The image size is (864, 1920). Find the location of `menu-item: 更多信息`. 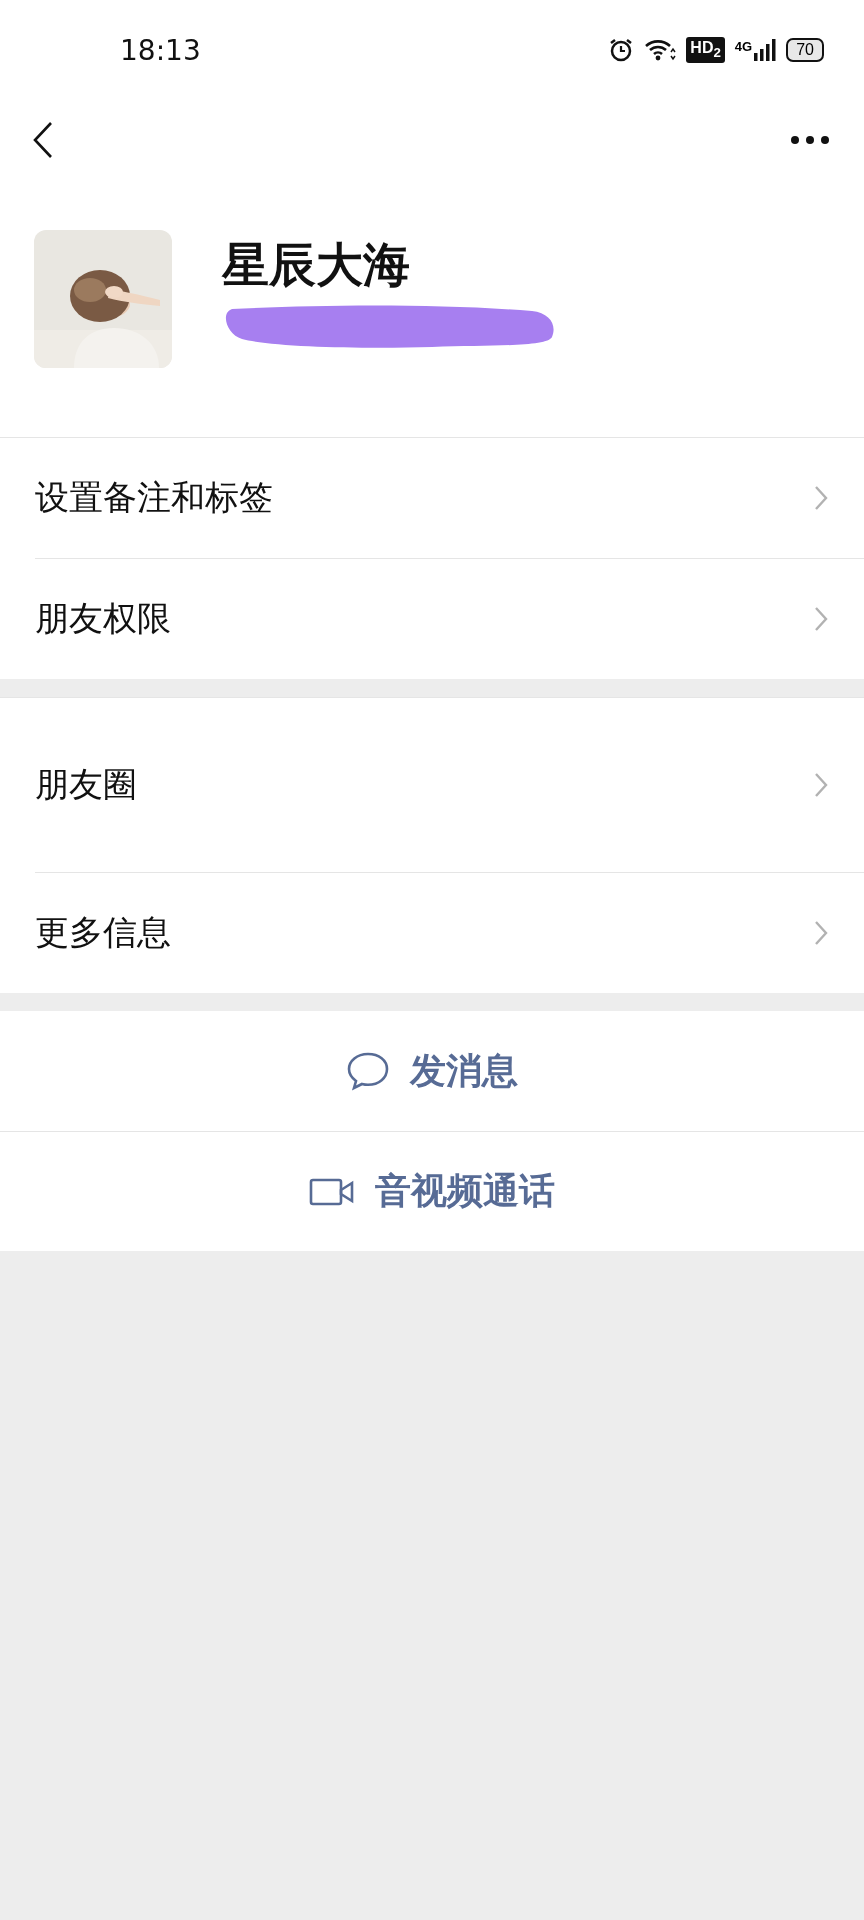

menu-item: 更多信息 is located at coordinates (449, 932).